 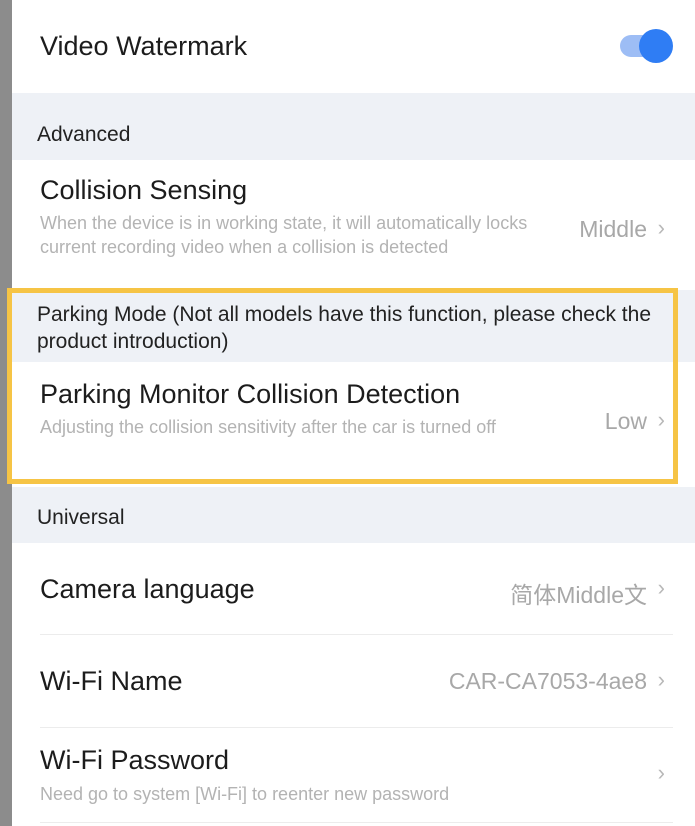 What do you see at coordinates (353, 589) in the screenshot?
I see `camera-language-row: Camera language 简体Middle文 ›` at bounding box center [353, 589].